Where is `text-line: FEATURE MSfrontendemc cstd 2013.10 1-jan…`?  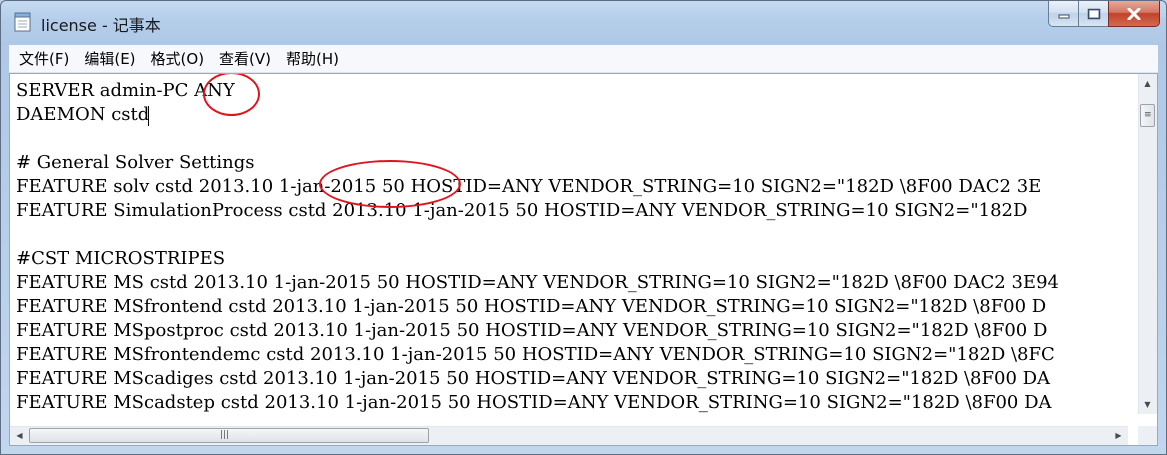
text-line: FEATURE MSfrontendemc cstd 2013.10 1-jan… is located at coordinates (535, 354).